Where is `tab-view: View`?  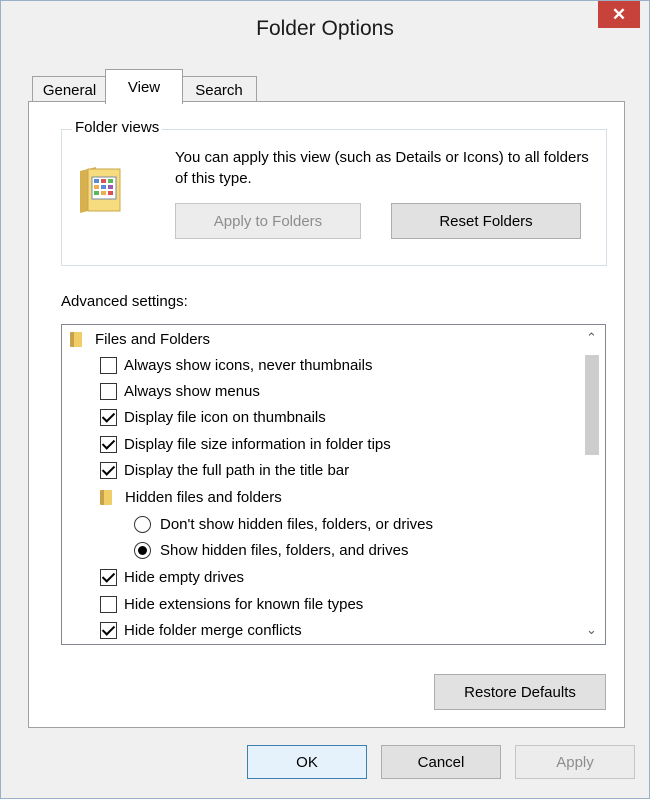 tab-view: View is located at coordinates (144, 86).